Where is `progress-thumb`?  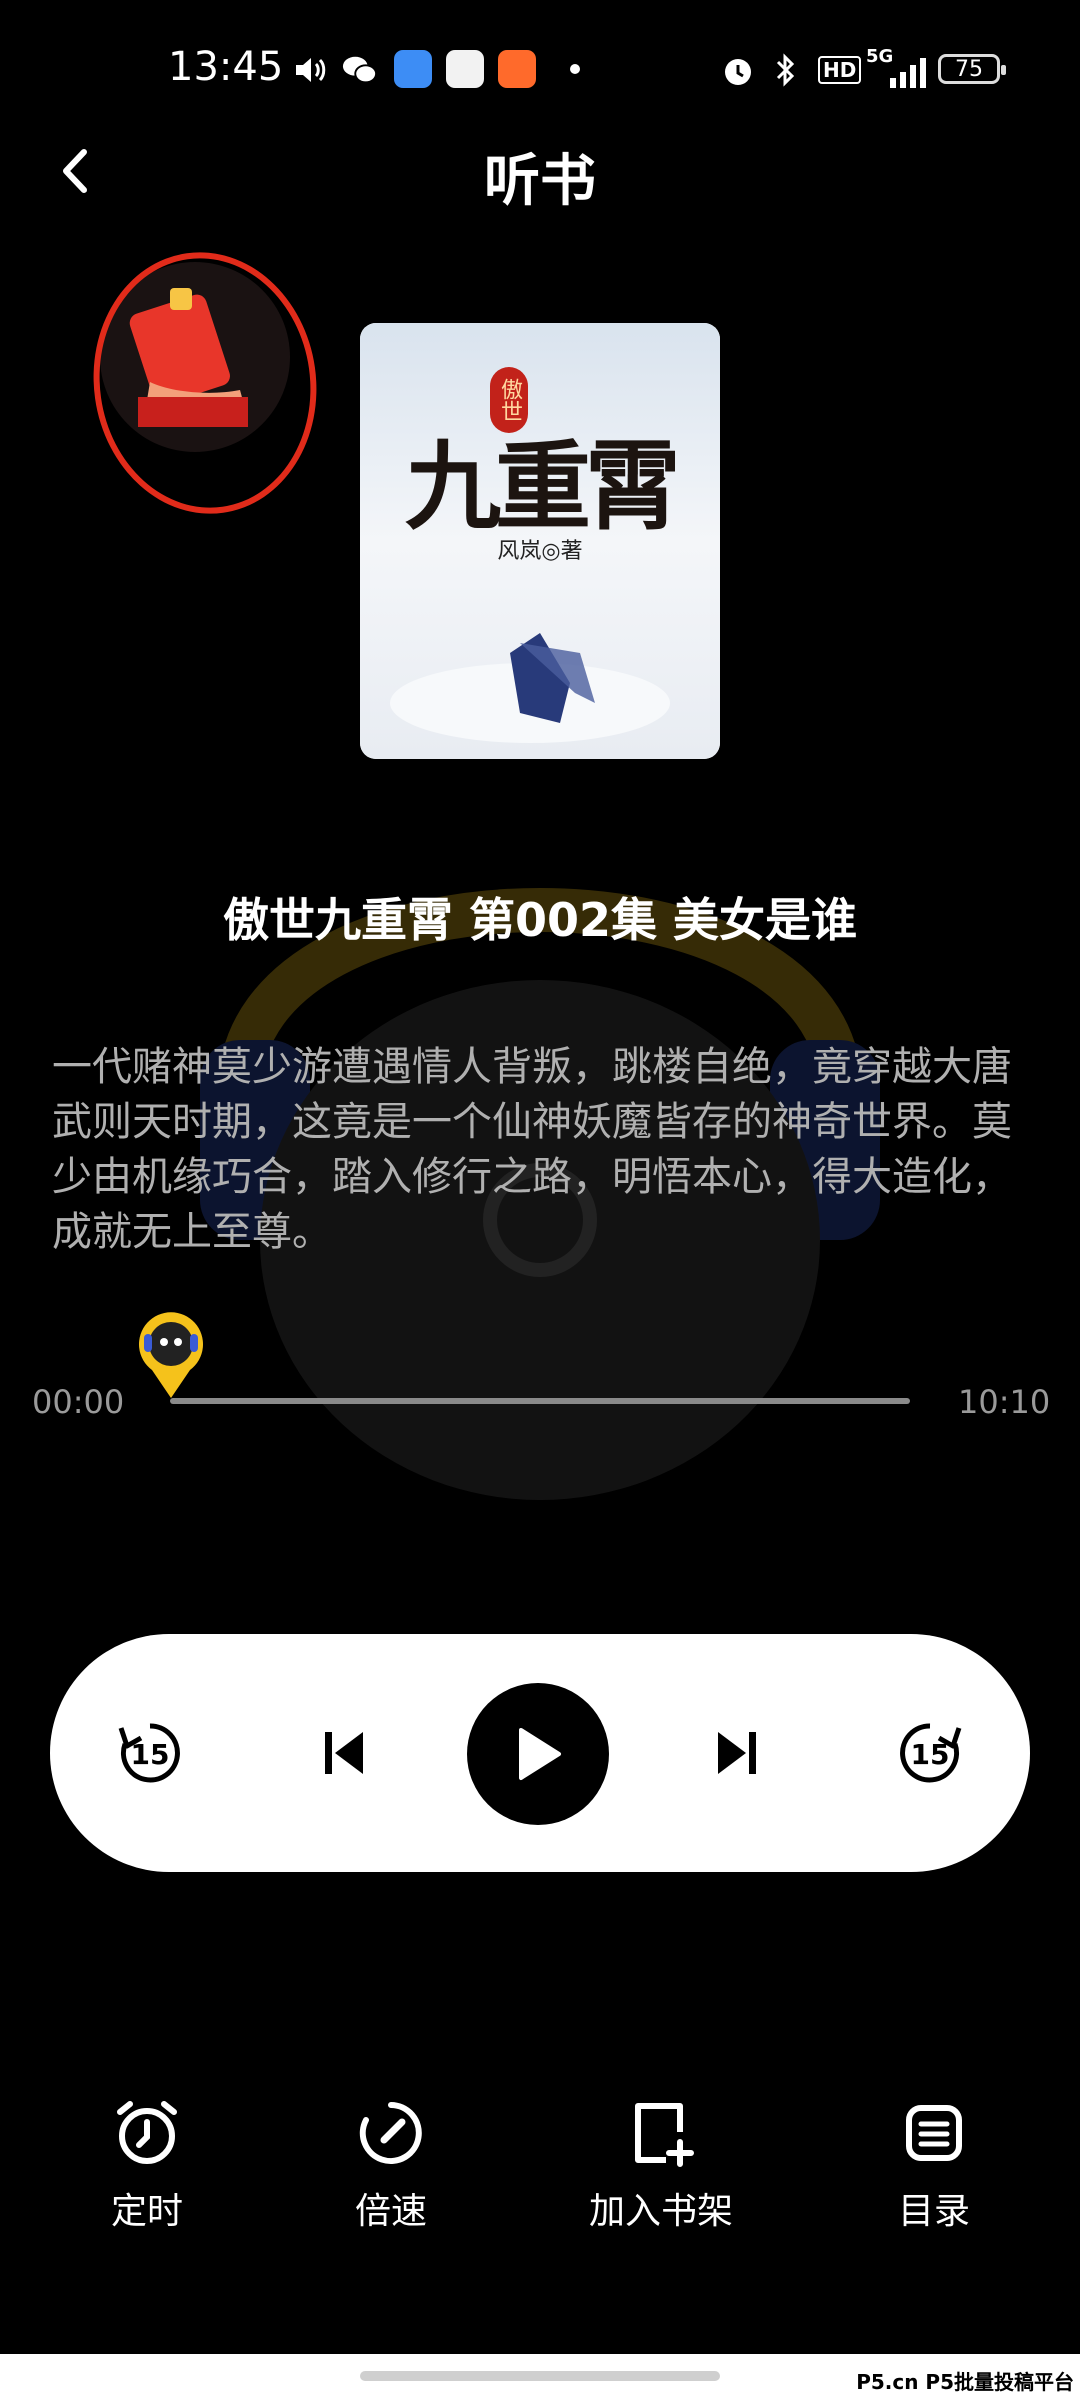 progress-thumb is located at coordinates (171, 1354).